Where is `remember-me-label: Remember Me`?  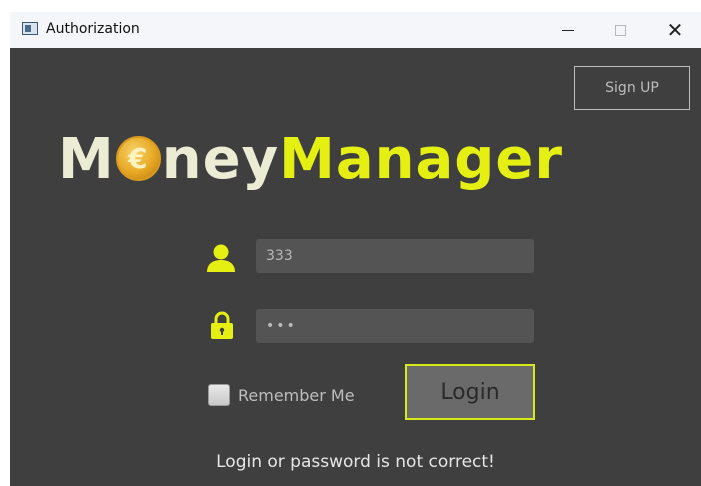
remember-me-label: Remember Me is located at coordinates (296, 395).